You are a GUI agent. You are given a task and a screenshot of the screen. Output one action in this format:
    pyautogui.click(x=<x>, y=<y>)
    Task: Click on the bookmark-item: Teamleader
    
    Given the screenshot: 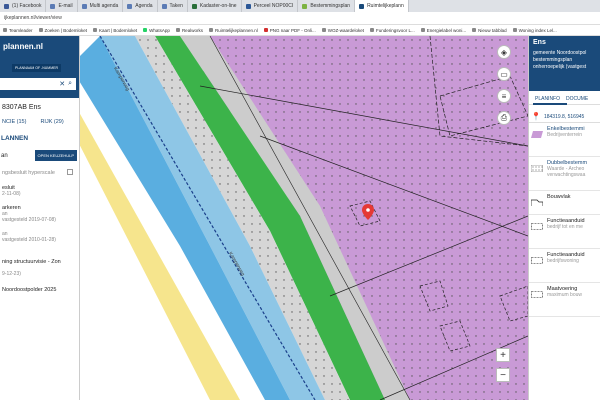 What is the action you would take?
    pyautogui.click(x=18, y=30)
    